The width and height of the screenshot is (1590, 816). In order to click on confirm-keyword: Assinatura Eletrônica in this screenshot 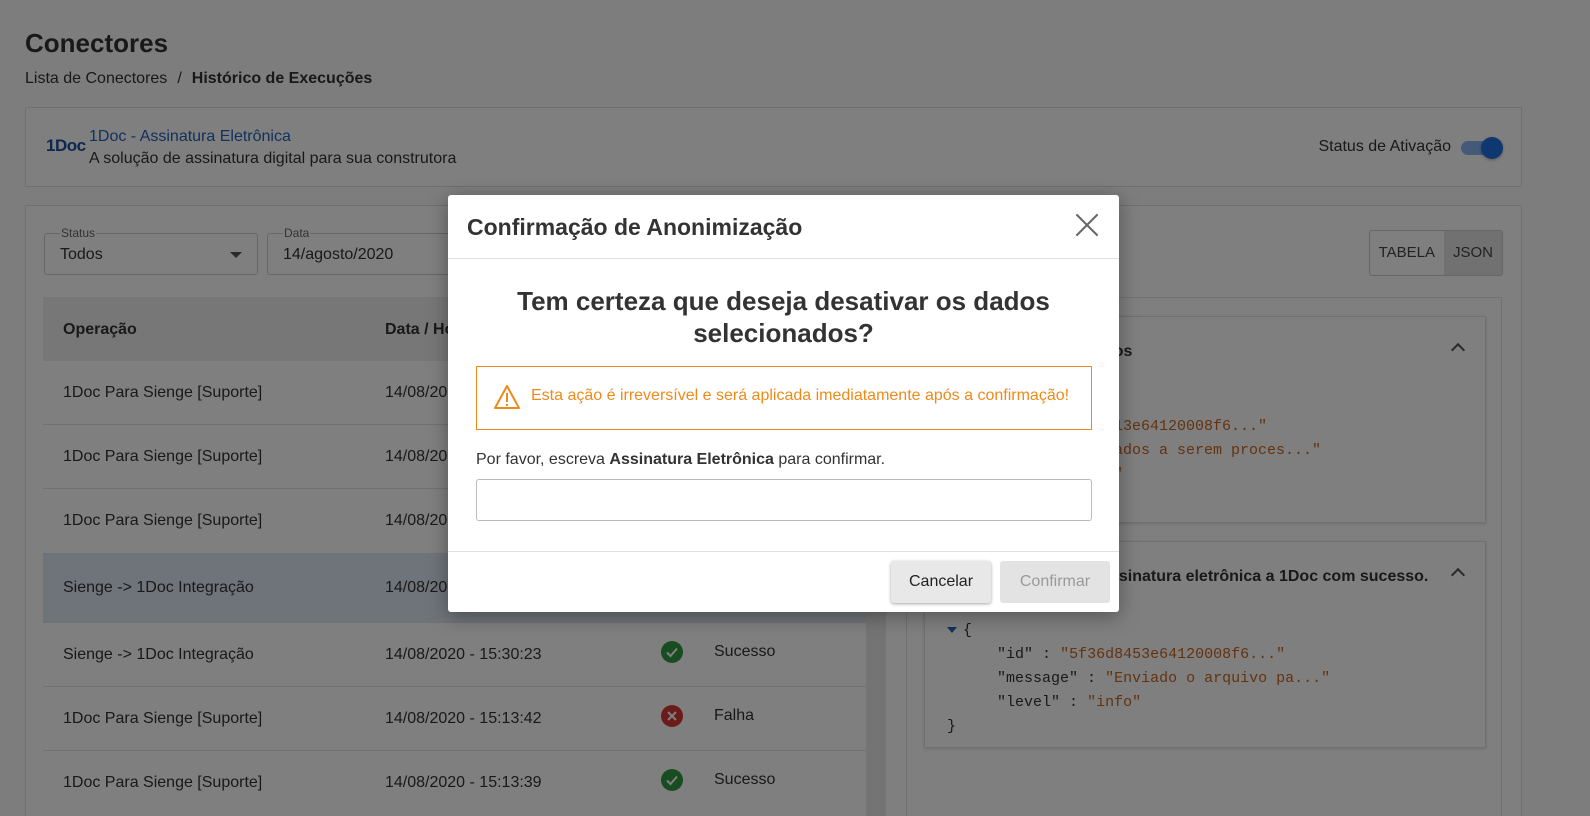, I will do `click(691, 459)`.